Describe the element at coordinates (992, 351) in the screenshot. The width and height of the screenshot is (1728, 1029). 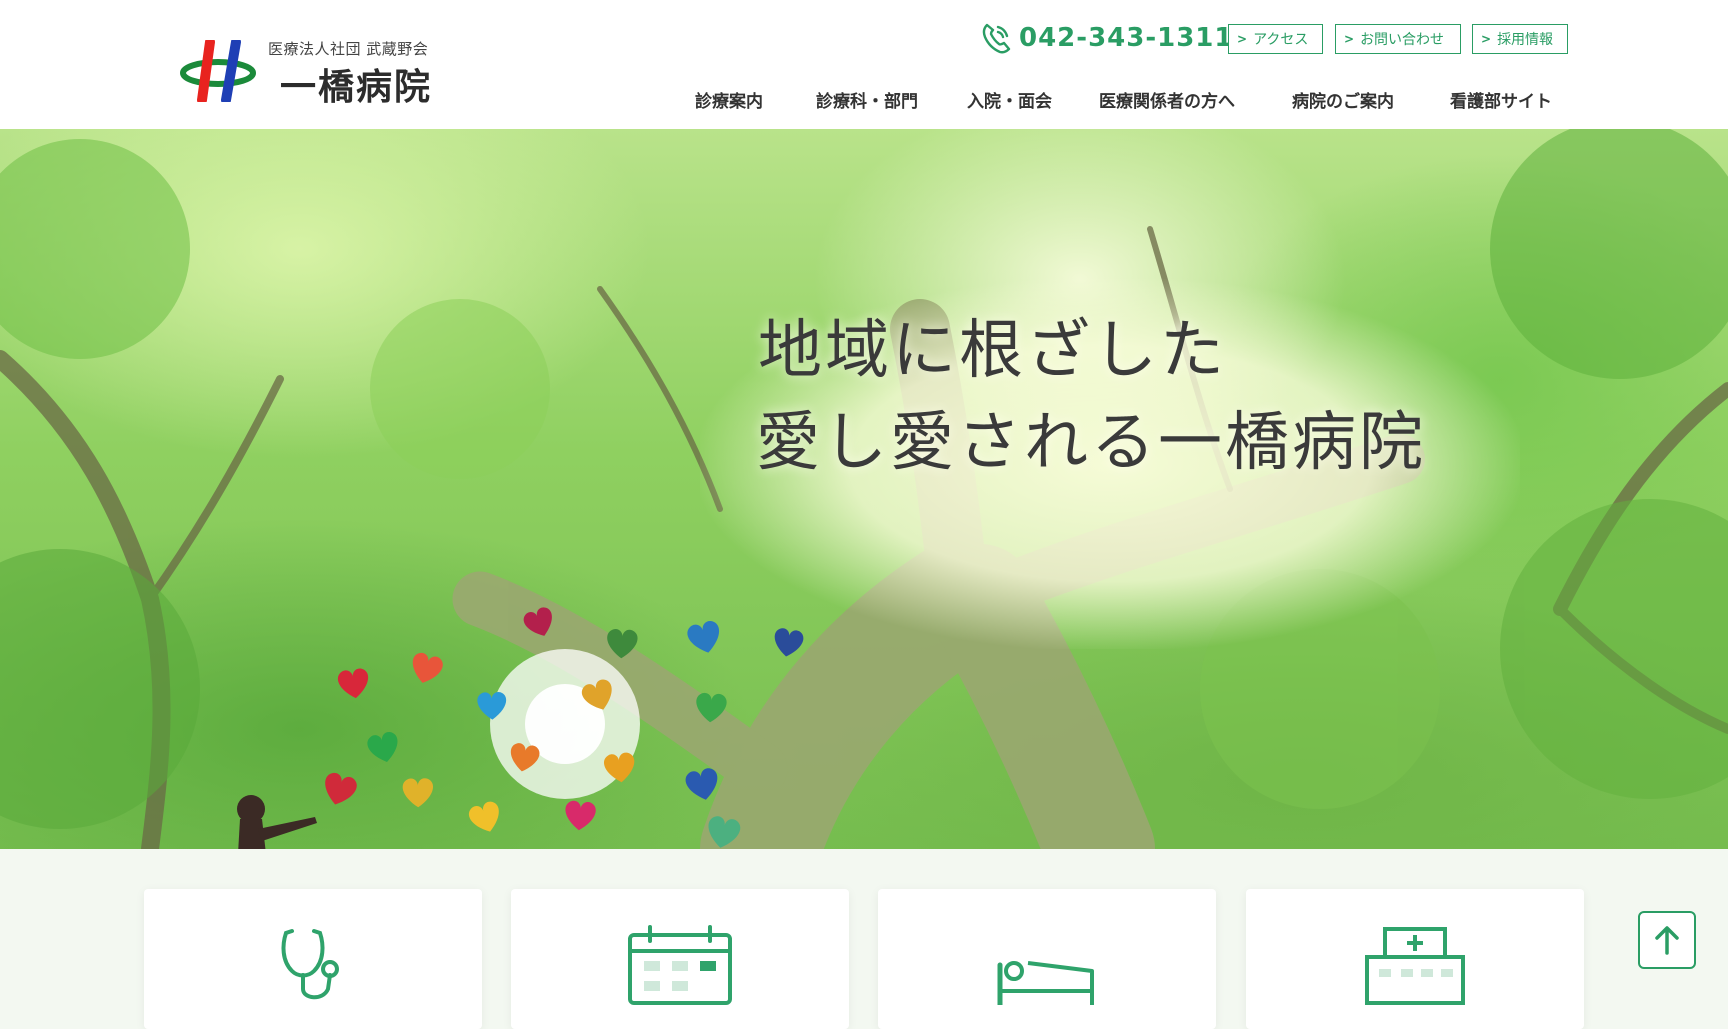
I see `hero-headline-line1: 地域に根ざした` at that location.